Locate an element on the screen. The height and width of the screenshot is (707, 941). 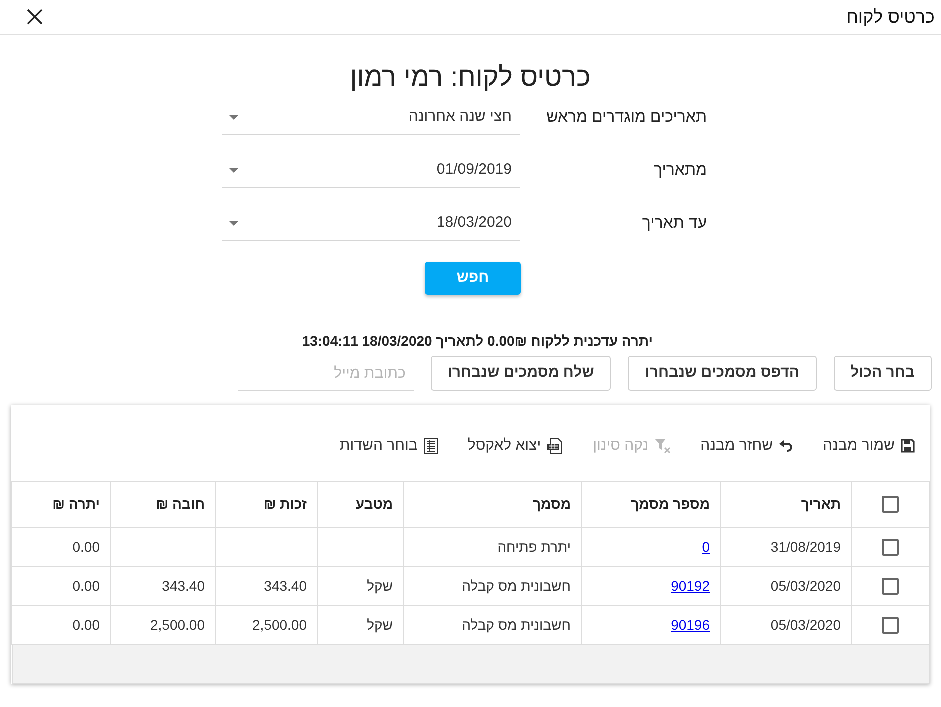
export-excel-button: יצוא לאקסל is located at coordinates (516, 446).